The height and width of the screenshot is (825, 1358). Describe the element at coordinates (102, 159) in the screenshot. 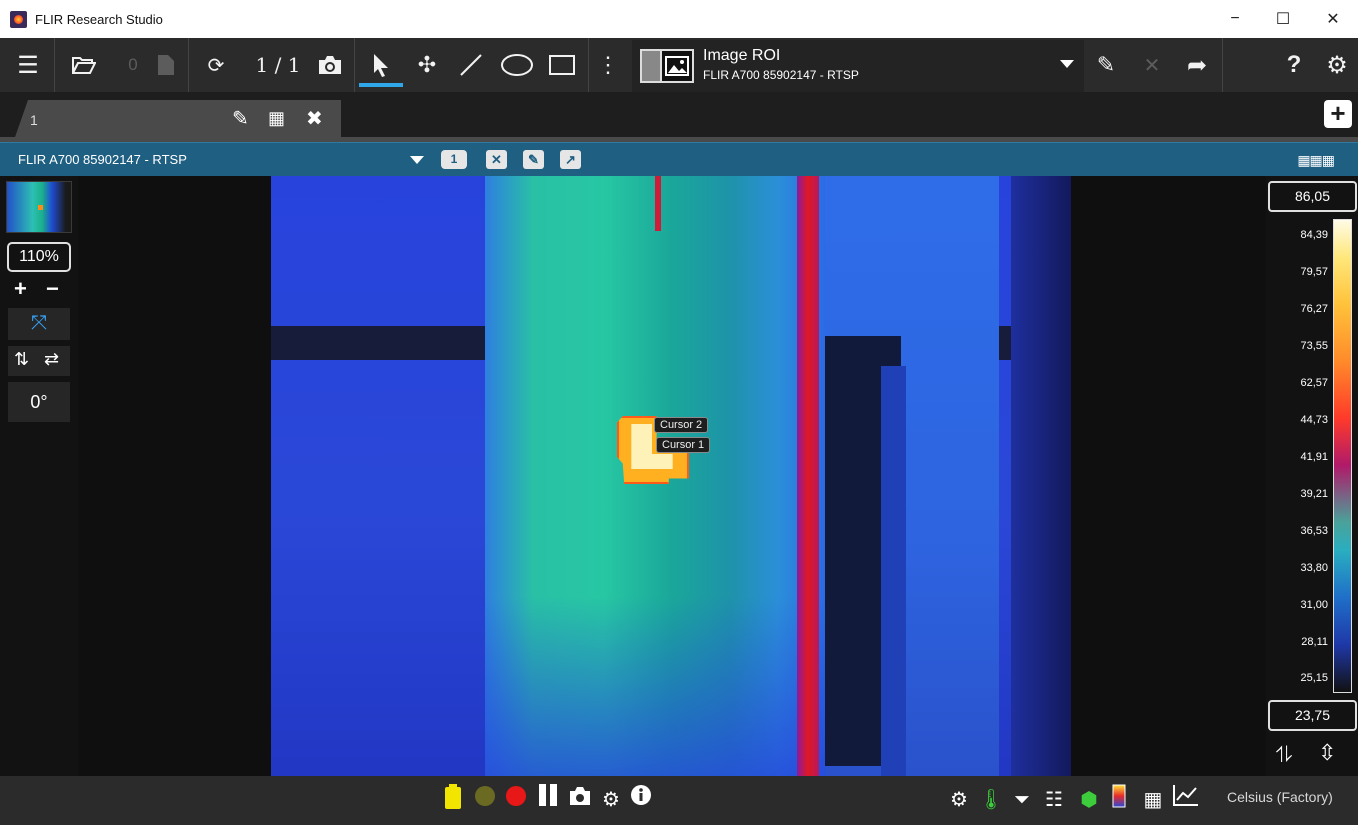

I see `camera-source-label: FLIR A700 85902147 - RTSP` at that location.